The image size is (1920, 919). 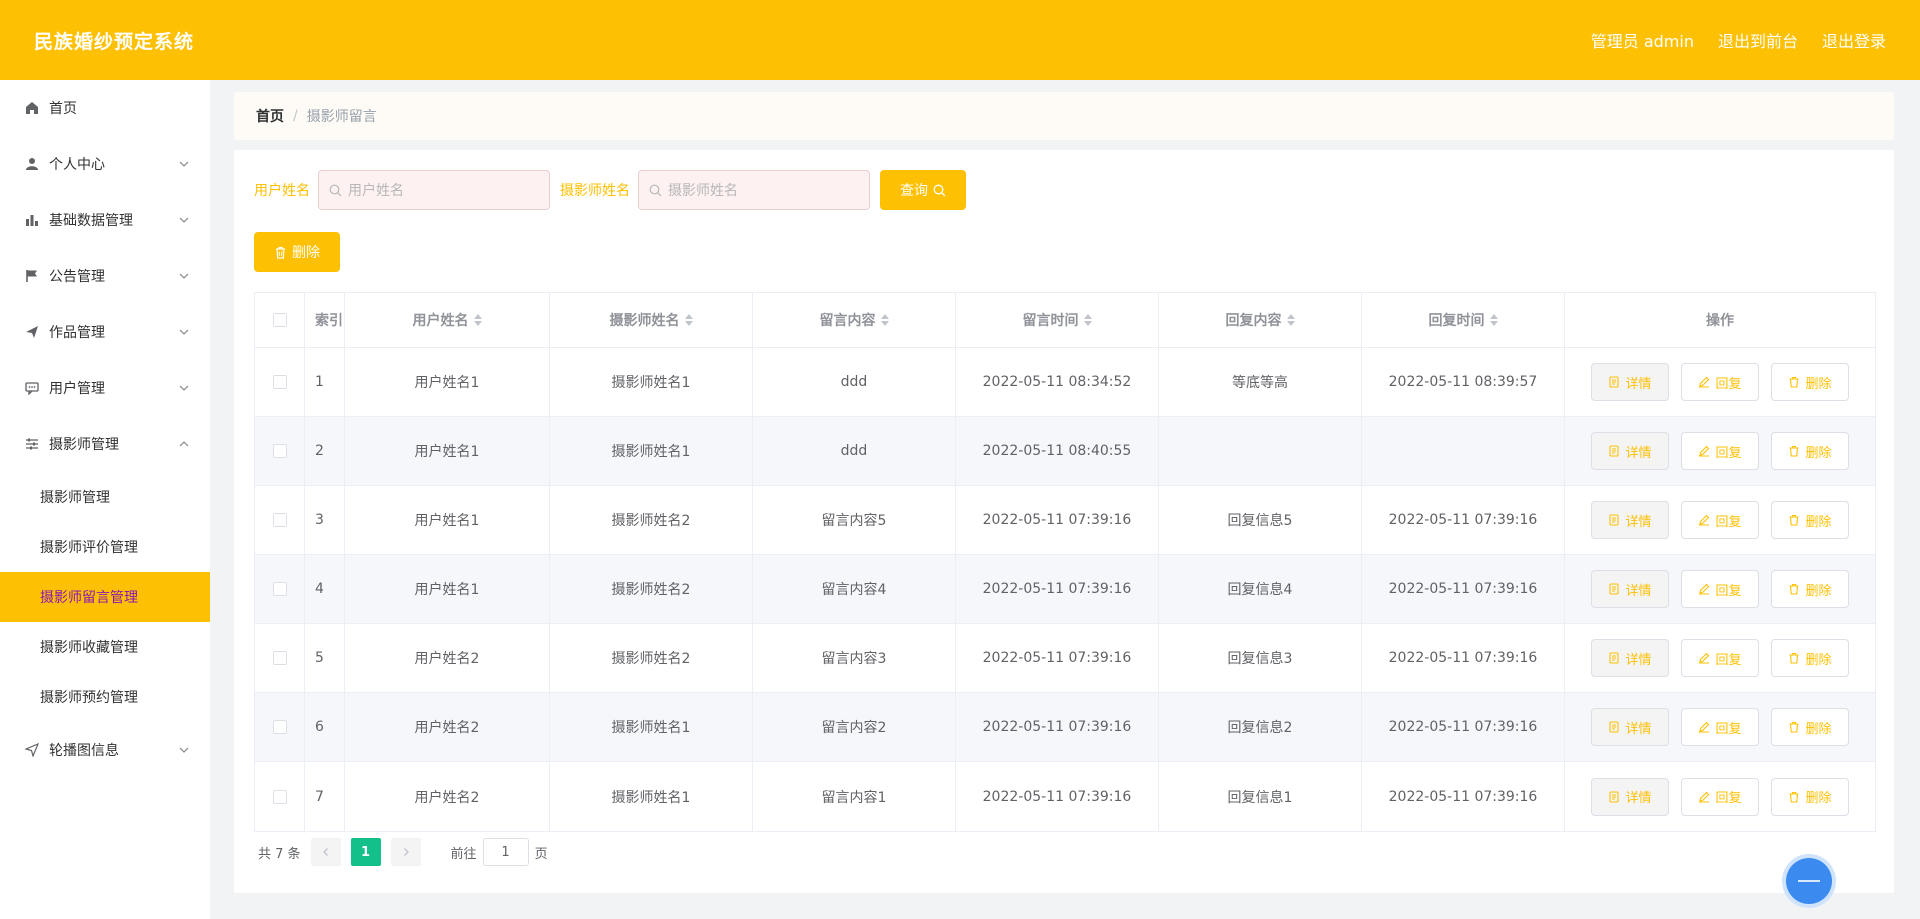 I want to click on sidebar-subitem-photographer-favorite: 摄影师收藏管理, so click(x=105, y=647).